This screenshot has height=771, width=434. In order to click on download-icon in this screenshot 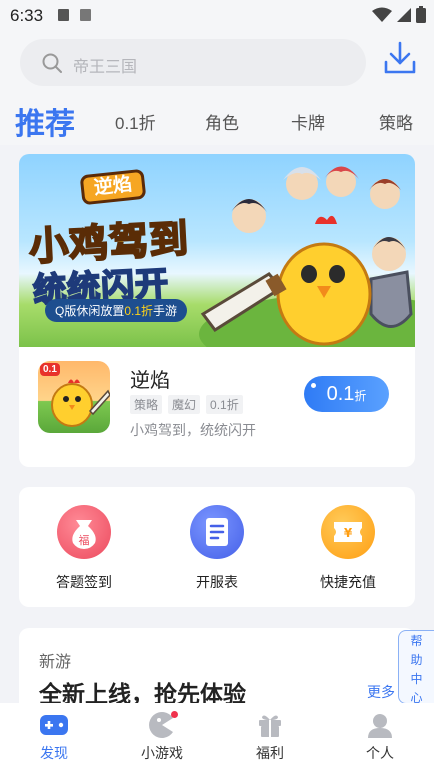, I will do `click(400, 58)`.